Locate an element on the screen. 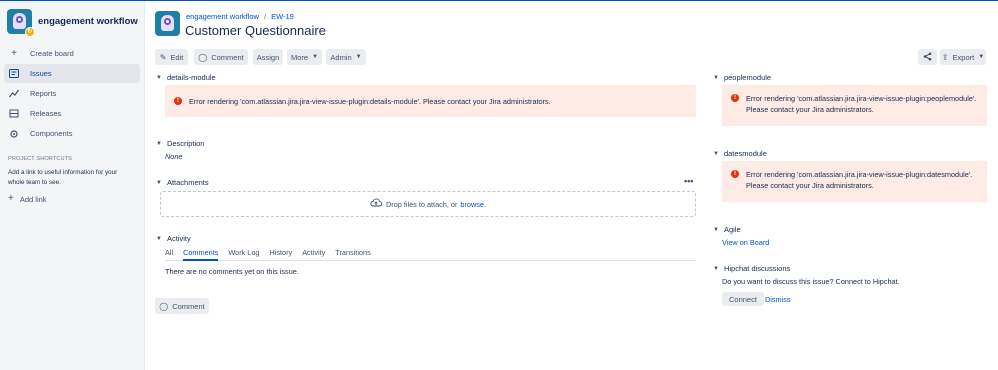 This screenshot has width=998, height=370. add-link-label: Add link is located at coordinates (33, 199).